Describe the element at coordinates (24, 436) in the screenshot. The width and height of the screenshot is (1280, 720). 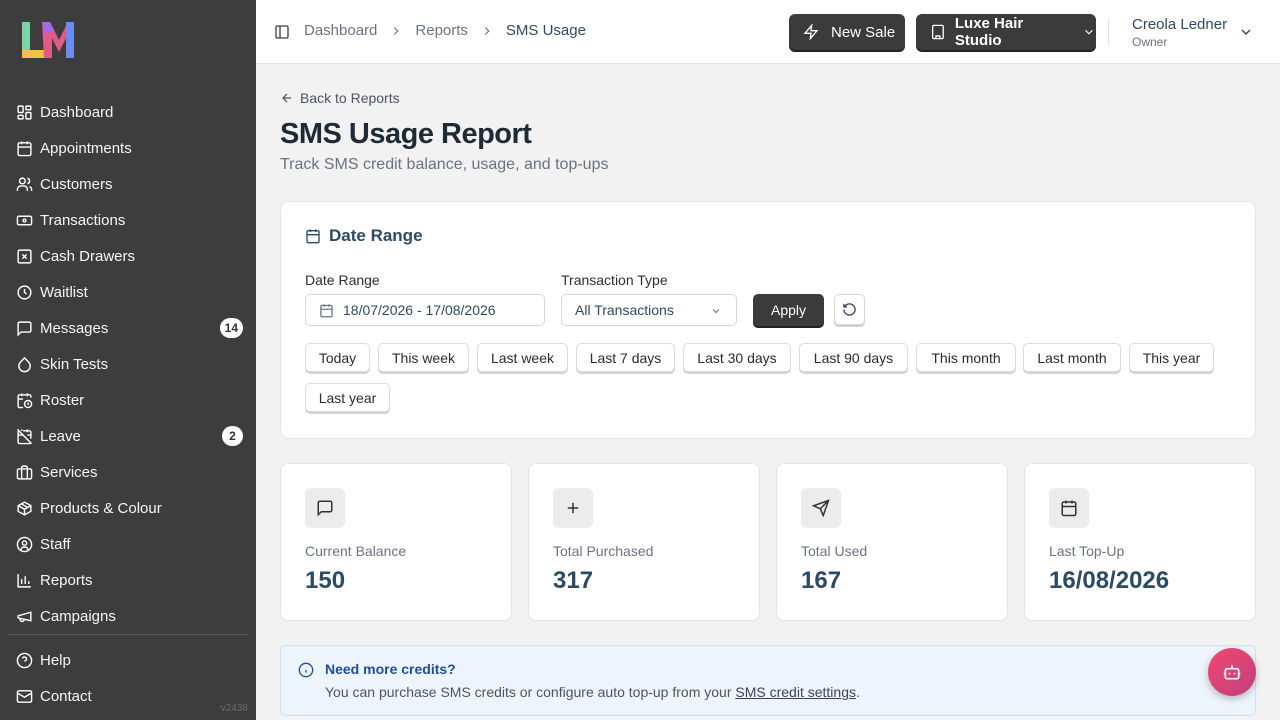
I see `calendar-off-icon` at that location.